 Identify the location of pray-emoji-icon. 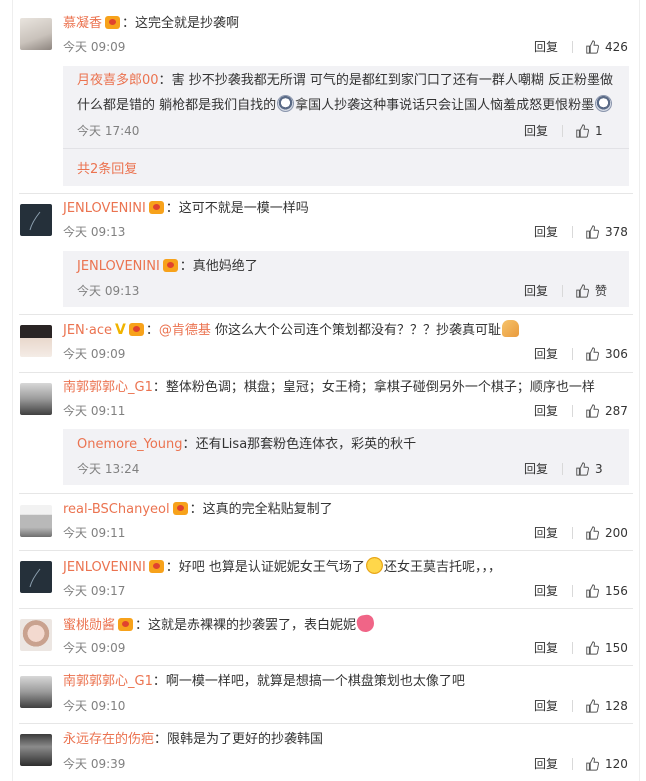
(511, 328).